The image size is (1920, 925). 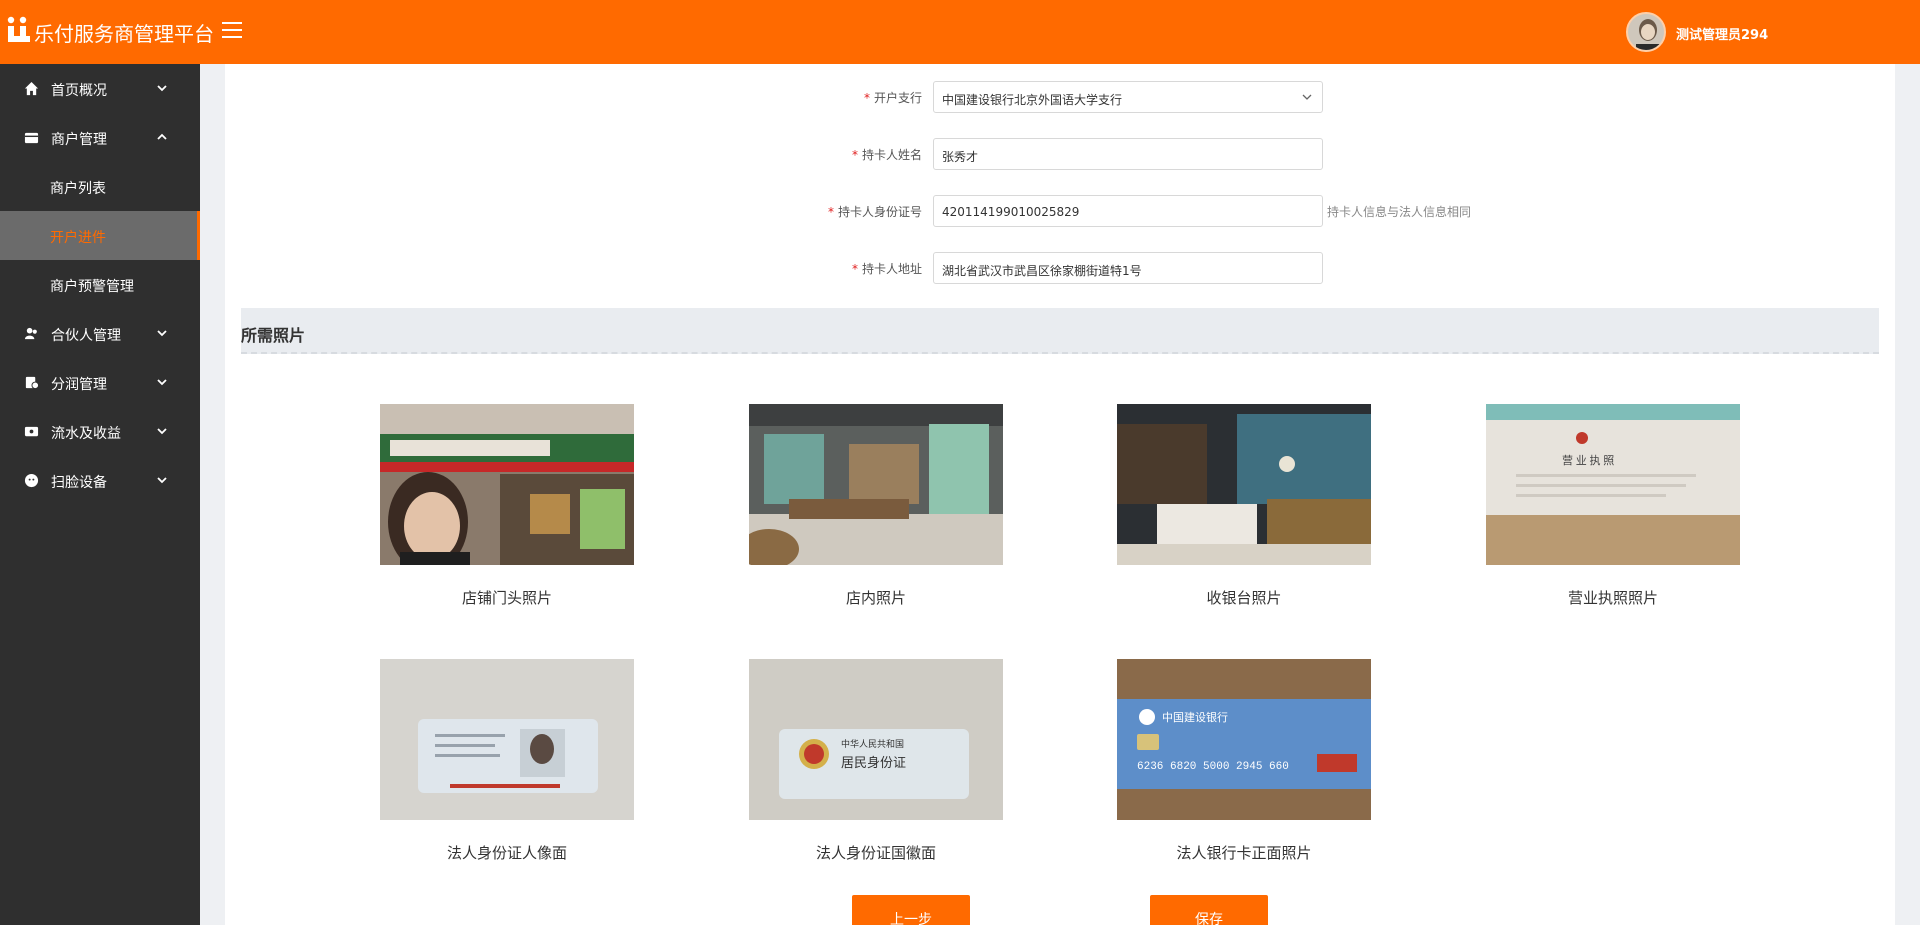 I want to click on user-name: 测试管理员294, so click(x=1722, y=33).